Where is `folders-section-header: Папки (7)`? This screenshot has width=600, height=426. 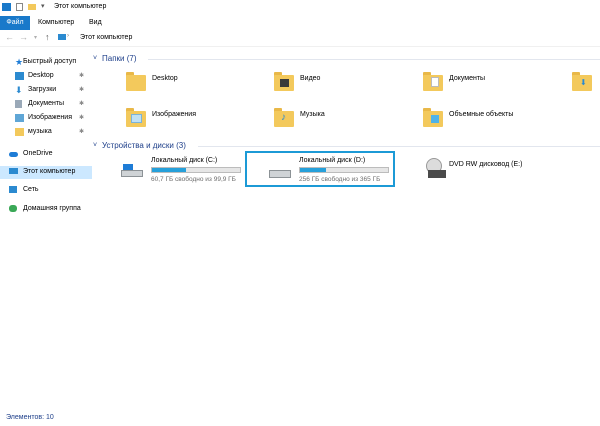 folders-section-header: Папки (7) is located at coordinates (119, 58).